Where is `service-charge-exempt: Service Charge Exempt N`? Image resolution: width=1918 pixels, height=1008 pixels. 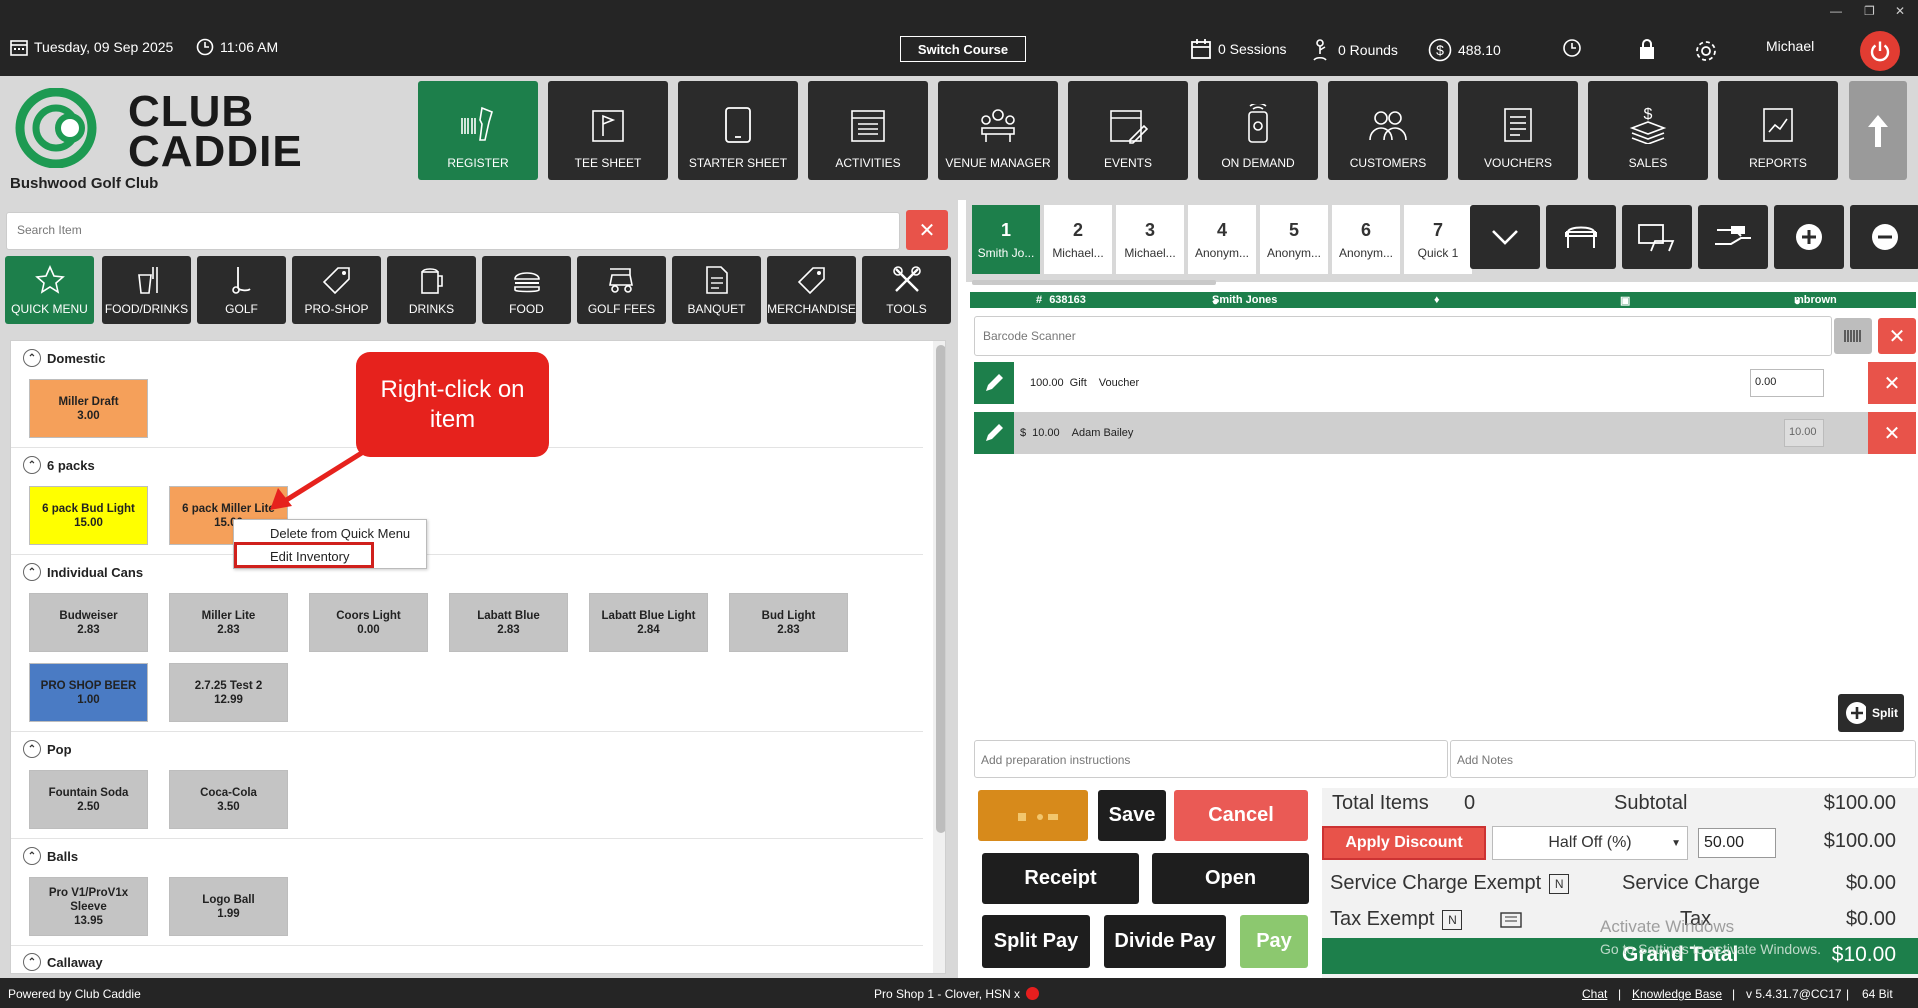
service-charge-exempt: Service Charge Exempt N is located at coordinates (1450, 883).